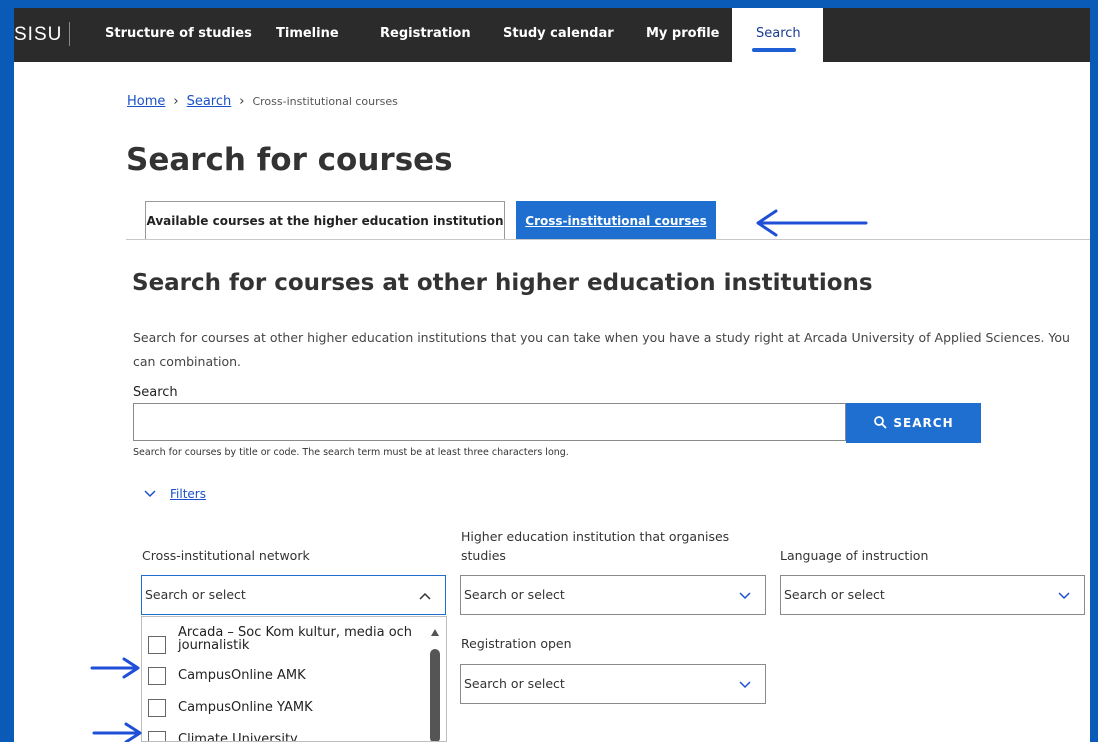  I want to click on breadcrumb-home-link: Home, so click(146, 101).